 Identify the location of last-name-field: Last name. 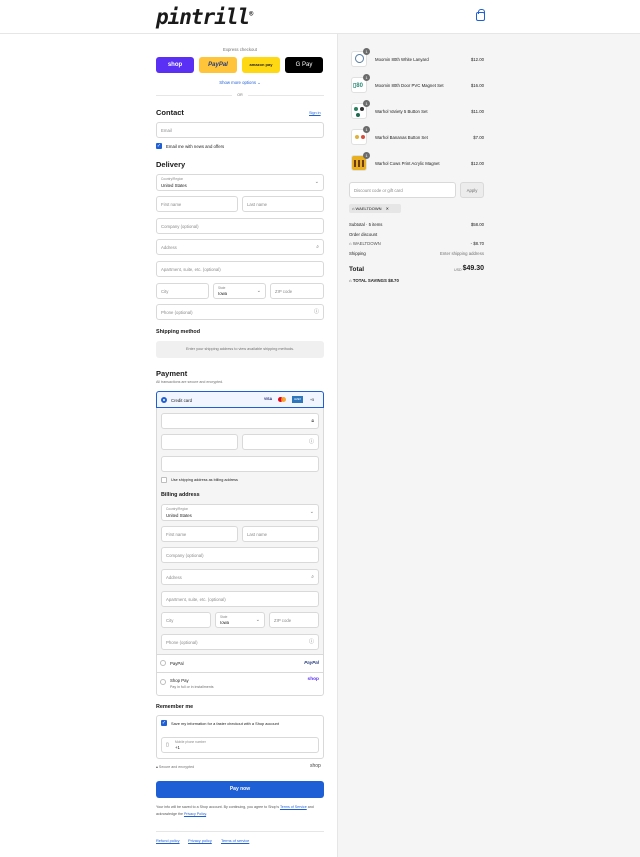
(283, 204).